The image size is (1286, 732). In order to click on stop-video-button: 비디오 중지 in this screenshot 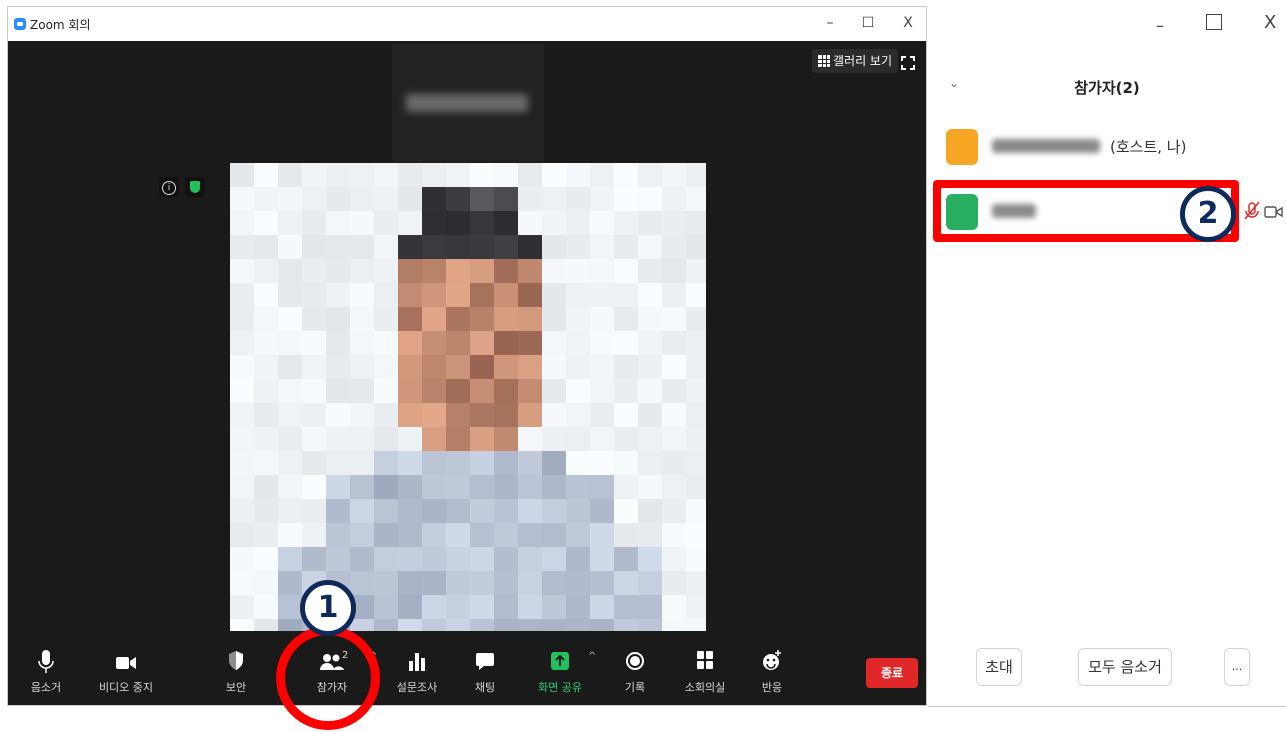, I will do `click(126, 672)`.